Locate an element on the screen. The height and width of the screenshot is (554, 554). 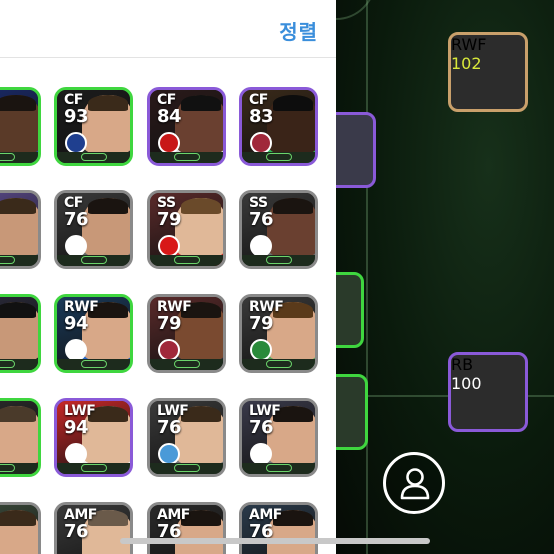
player-card: SS 76 is located at coordinates (278, 229).